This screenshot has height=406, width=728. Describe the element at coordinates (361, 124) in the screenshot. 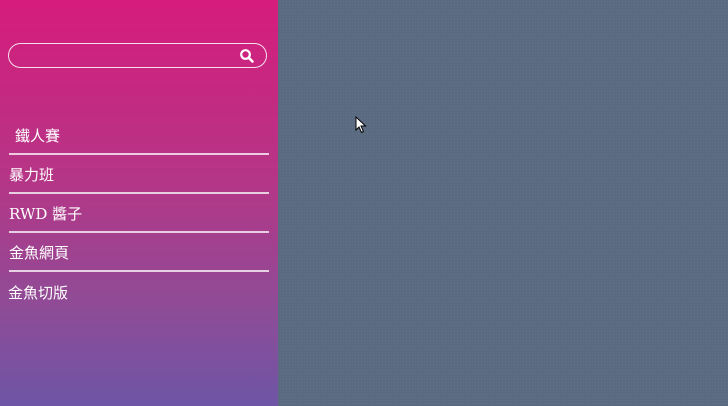

I see `mouse-cursor-icon` at that location.